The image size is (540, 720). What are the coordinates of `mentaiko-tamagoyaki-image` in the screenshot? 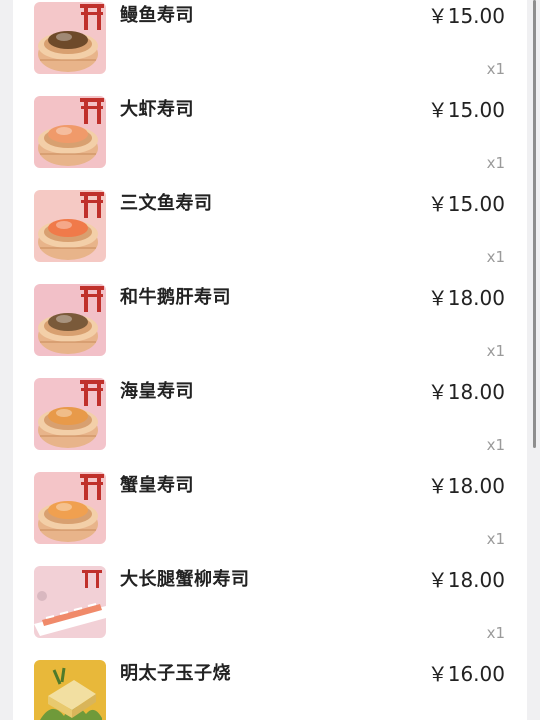 It's located at (70, 690).